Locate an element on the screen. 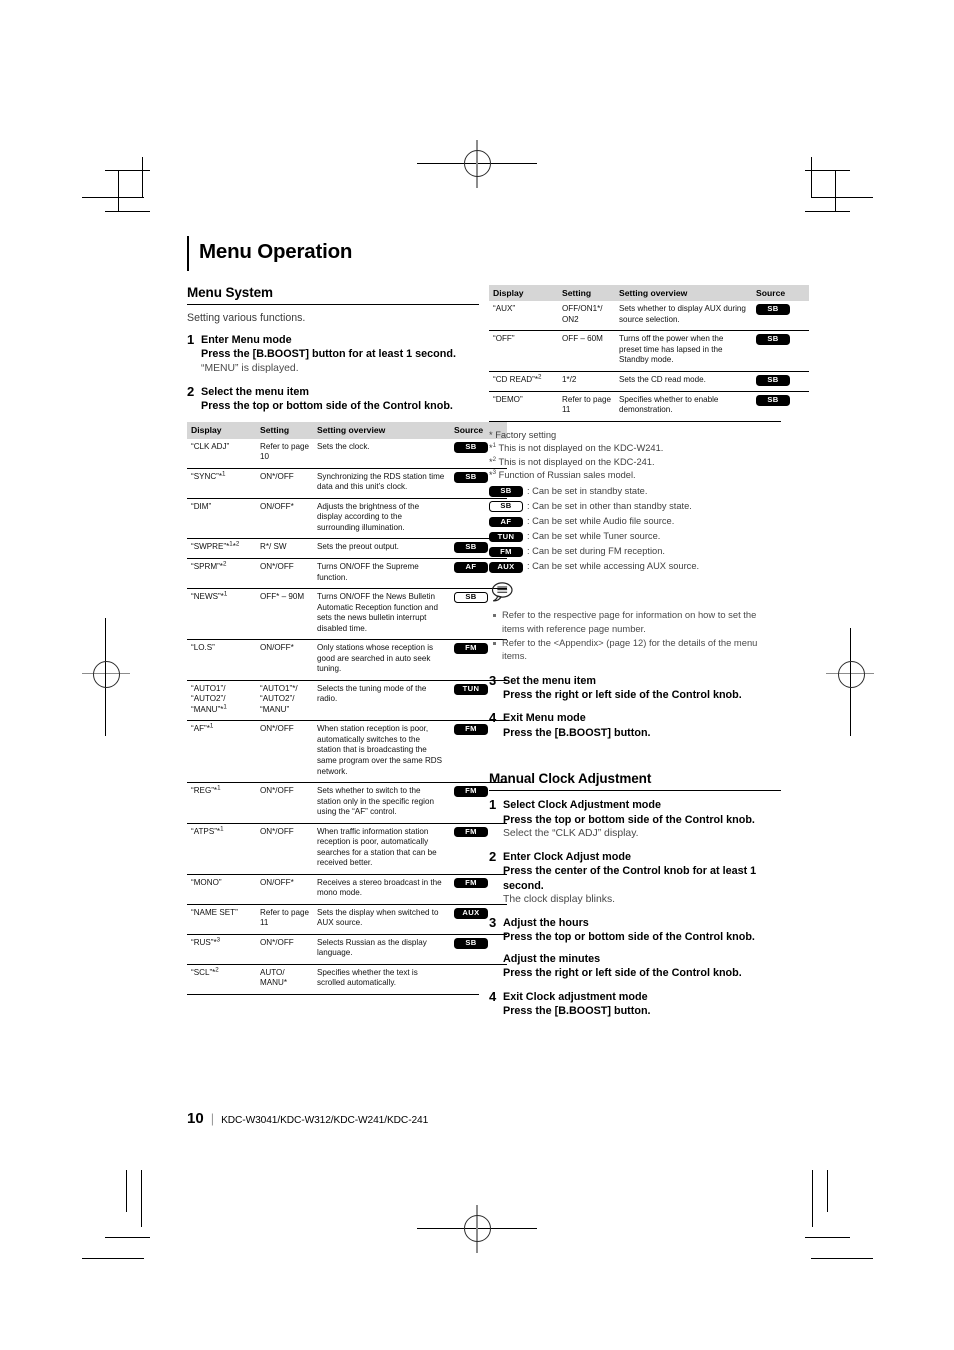  cell-setting: OFF* – 90M is located at coordinates (284, 614).